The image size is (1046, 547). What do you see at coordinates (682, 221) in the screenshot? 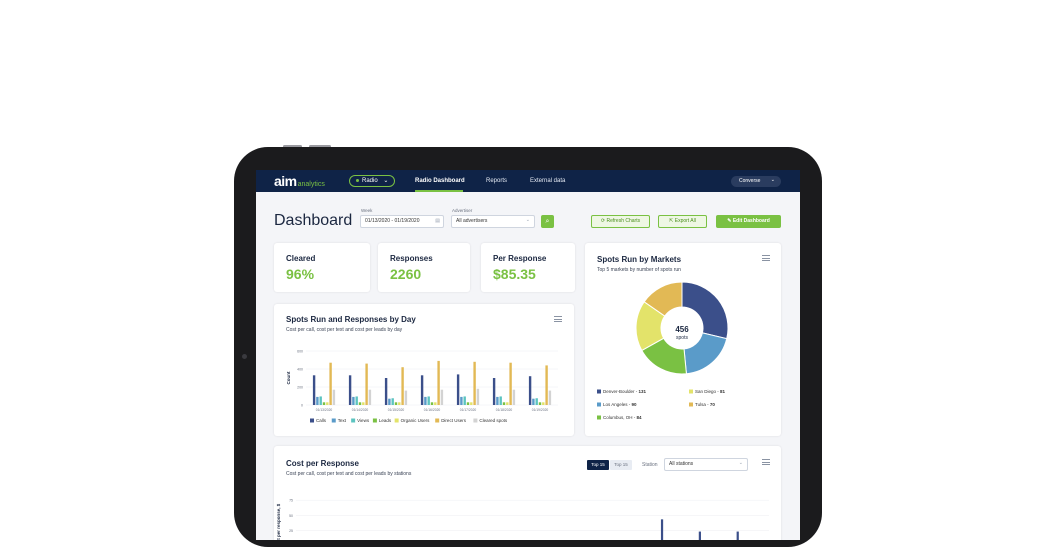
I see `export-all-button: ⇱ Export All` at bounding box center [682, 221].